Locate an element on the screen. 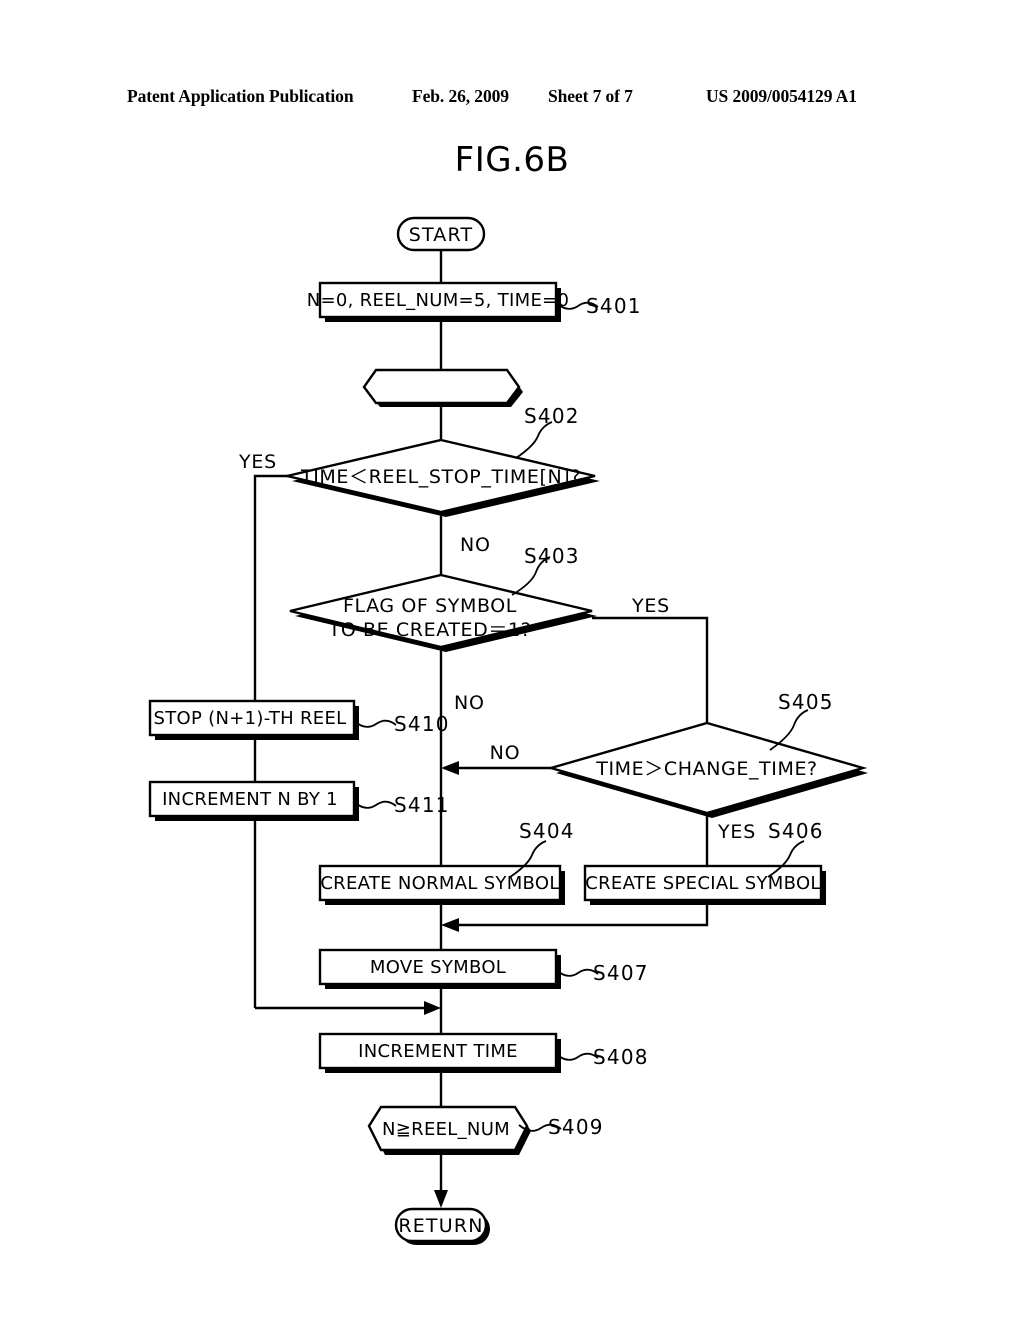 The image size is (1024, 1320). return-label: RETURN is located at coordinates (440, 1226).